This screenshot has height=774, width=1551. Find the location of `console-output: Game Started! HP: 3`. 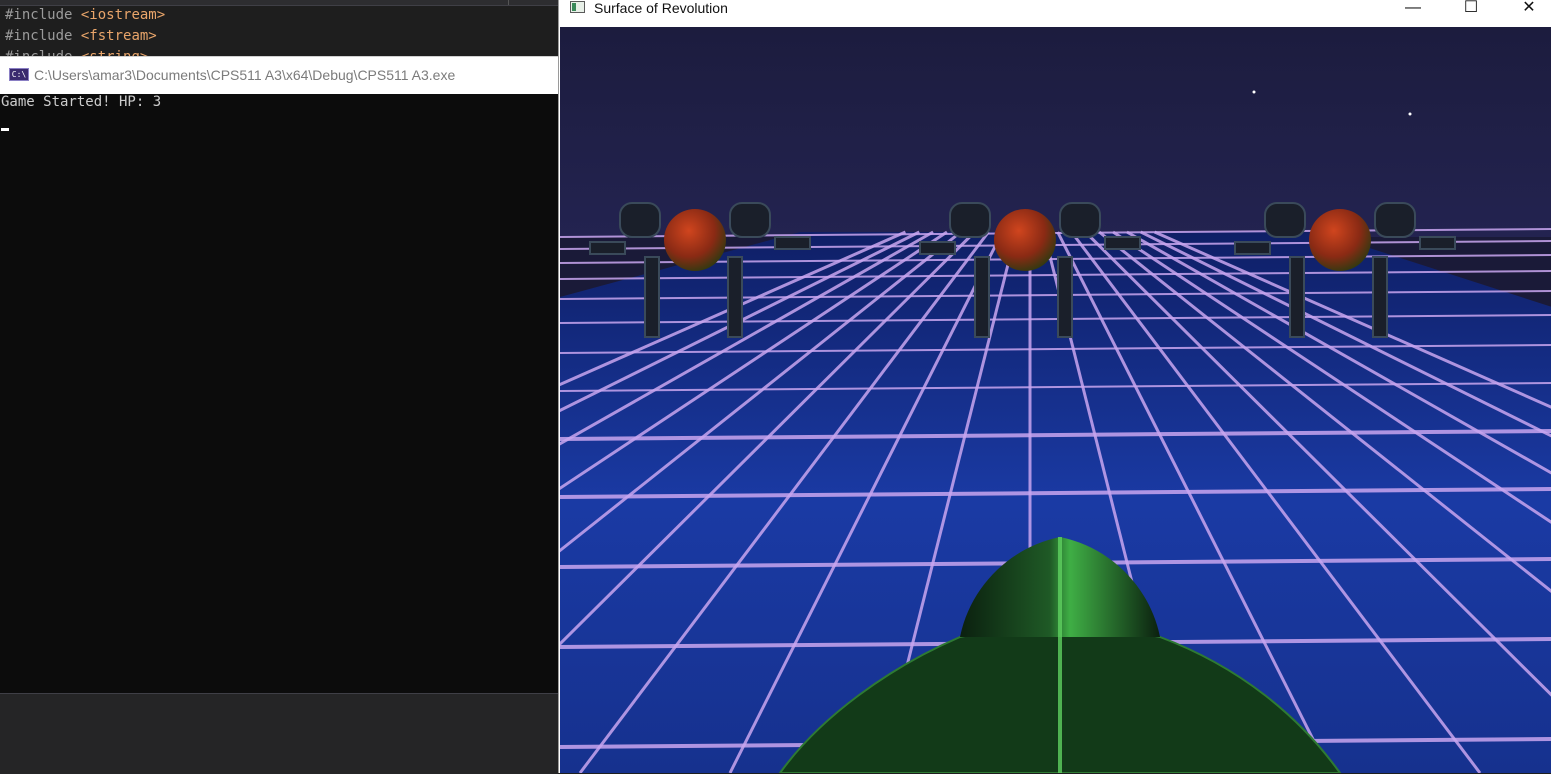

console-output: Game Started! HP: 3 is located at coordinates (81, 102).